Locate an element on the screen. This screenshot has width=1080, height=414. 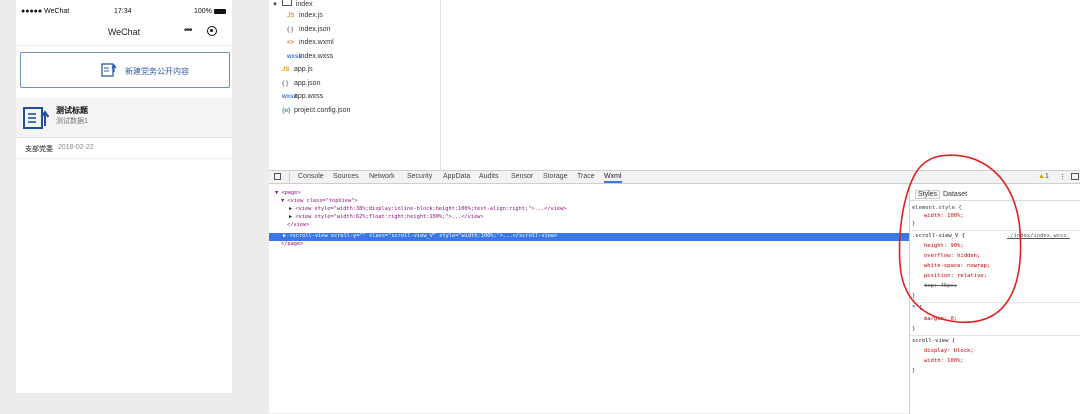
folder-index: ▼ index is located at coordinates (292, 4).